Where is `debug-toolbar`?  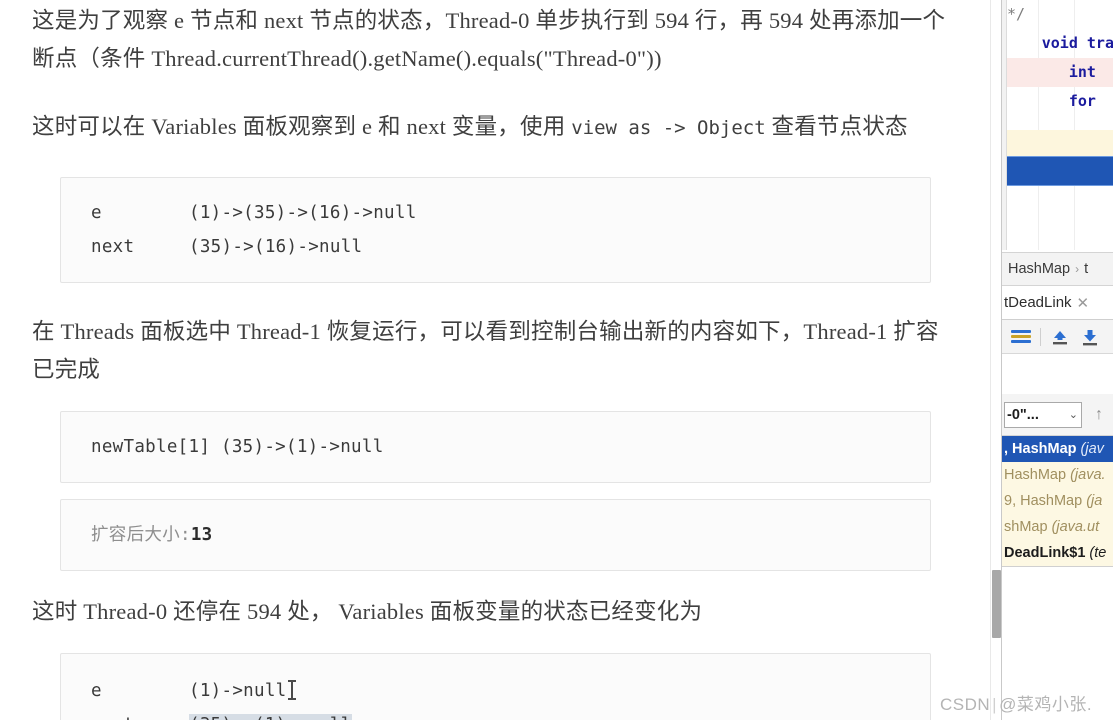
debug-toolbar is located at coordinates (1057, 337).